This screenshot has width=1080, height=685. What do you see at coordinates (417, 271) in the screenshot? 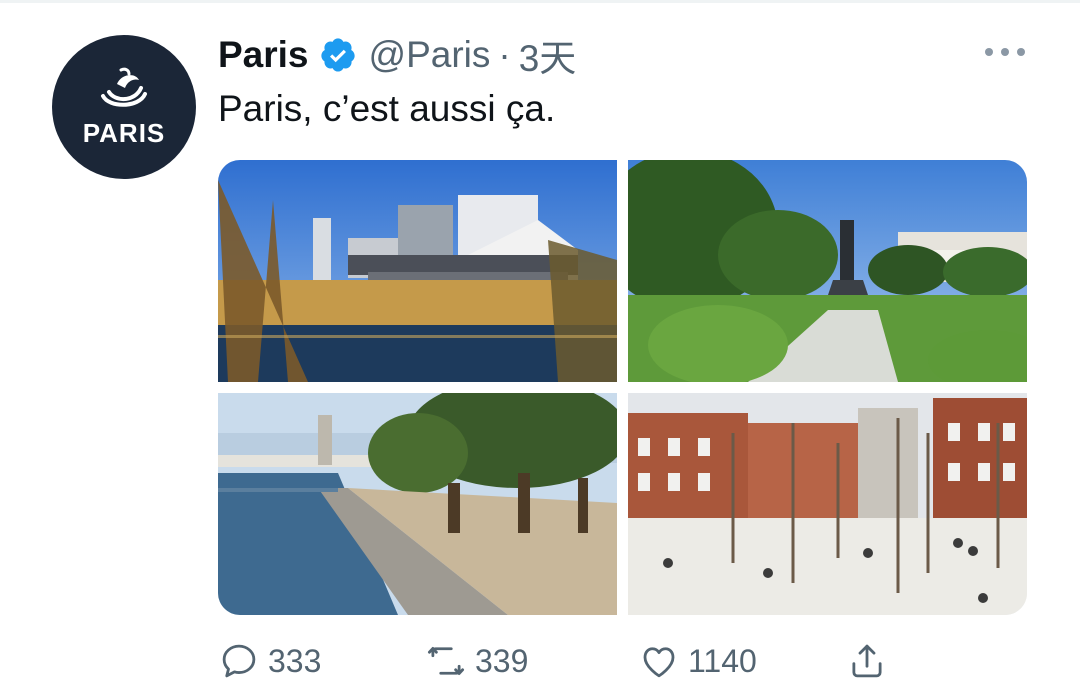
I see `photo-building-reeds` at bounding box center [417, 271].